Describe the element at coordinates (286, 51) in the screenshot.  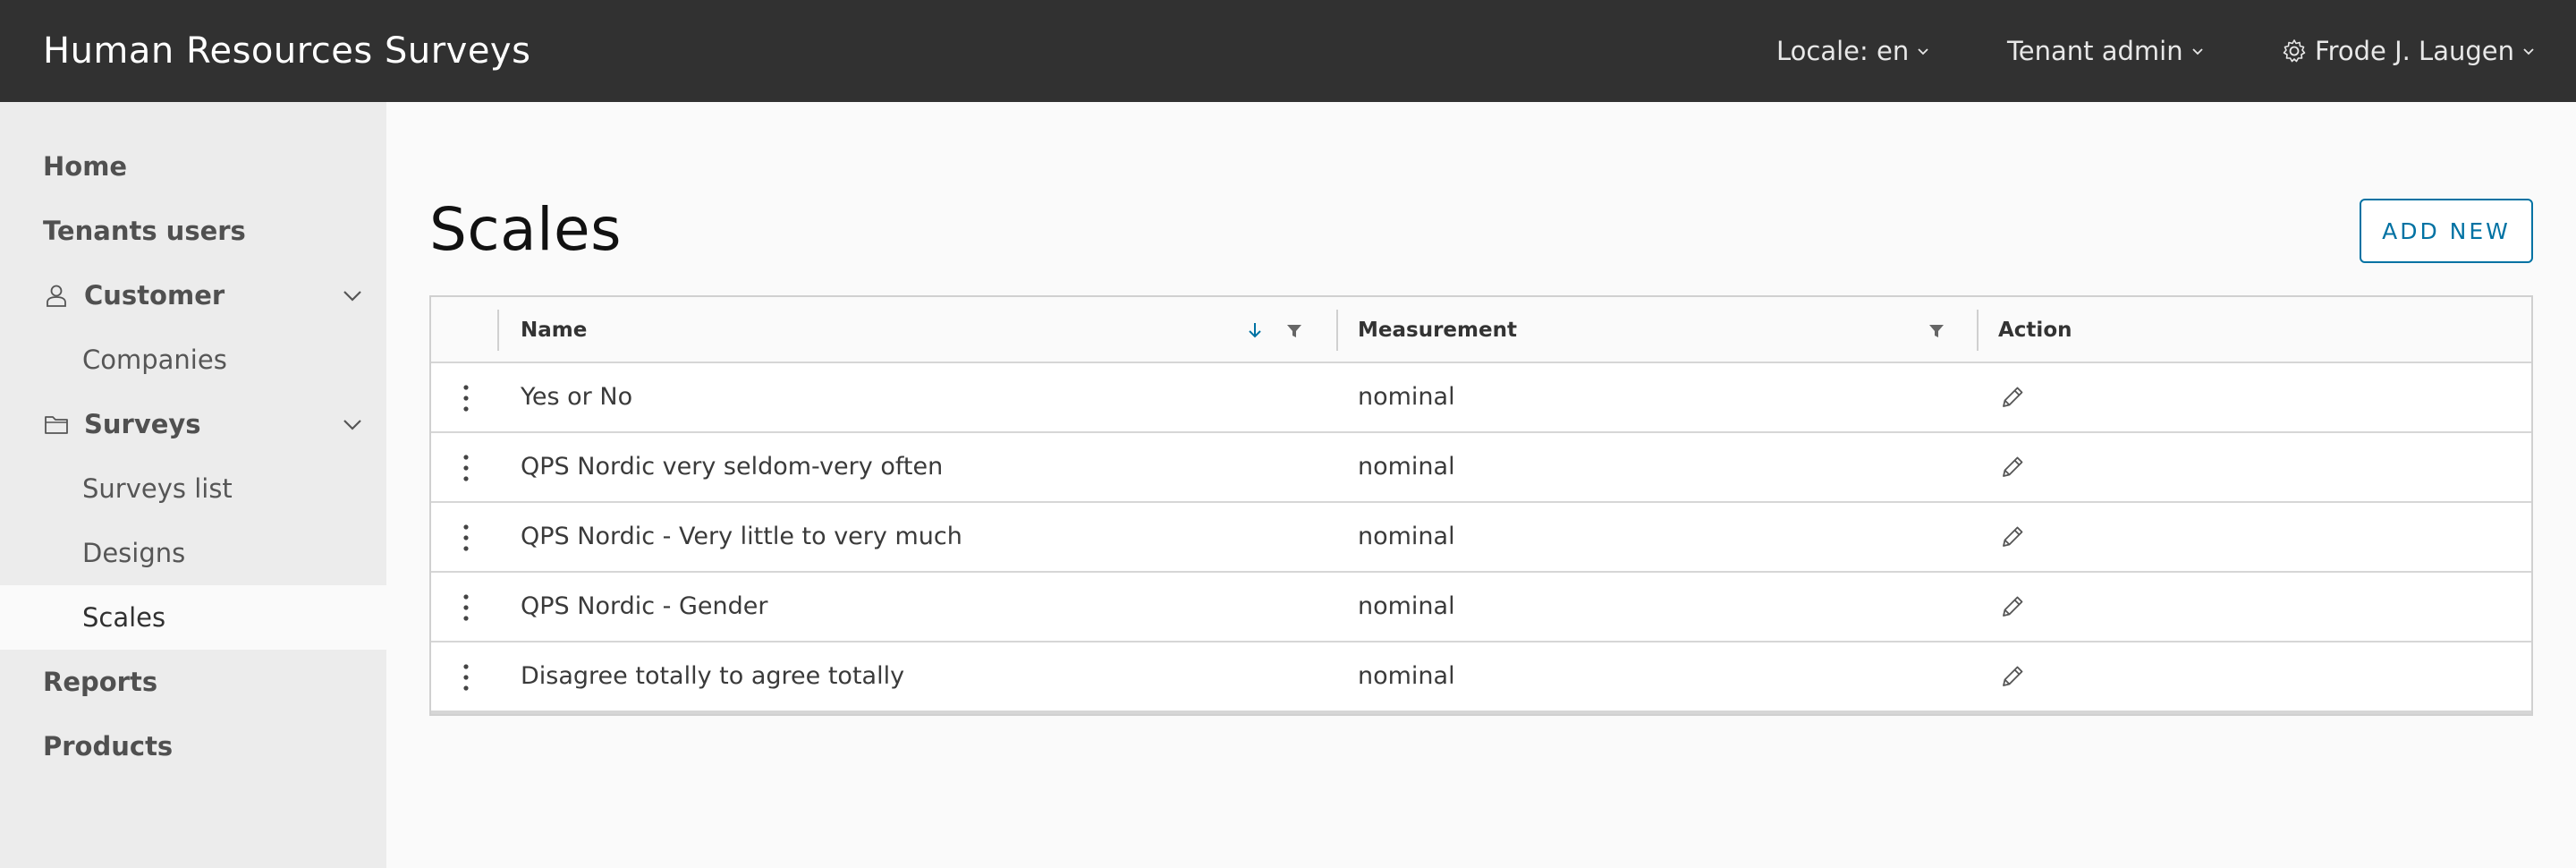
I see `app-title: Human Resources Surveys` at that location.